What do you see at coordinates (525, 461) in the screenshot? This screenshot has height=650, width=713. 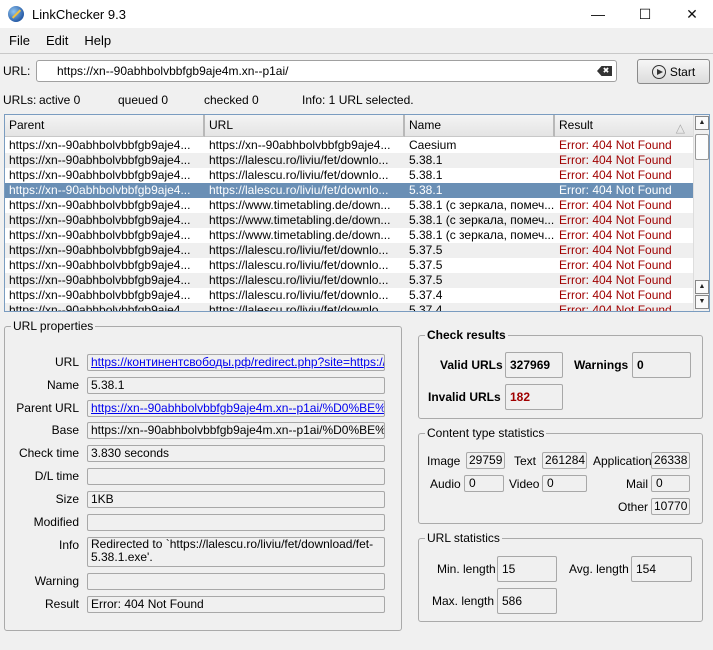 I see `text-label: Text` at bounding box center [525, 461].